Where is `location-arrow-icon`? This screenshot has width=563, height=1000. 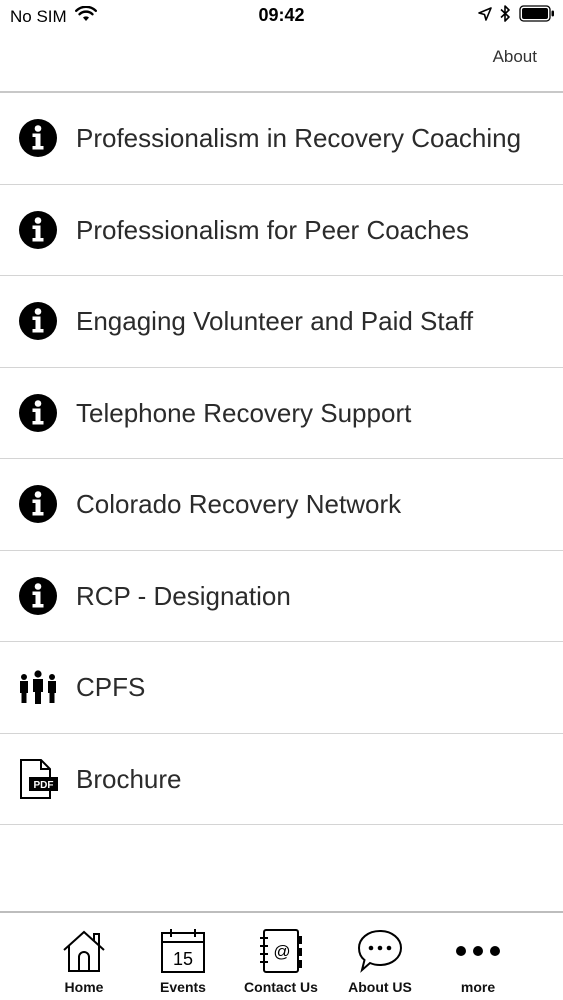
location-arrow-icon is located at coordinates (485, 13).